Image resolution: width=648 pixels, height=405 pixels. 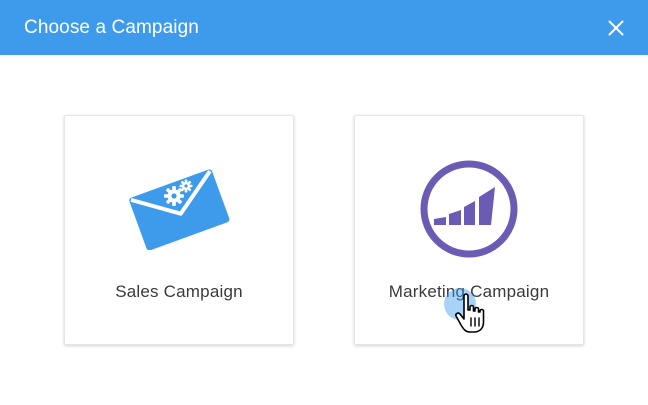 I want to click on close-button, so click(x=616, y=28).